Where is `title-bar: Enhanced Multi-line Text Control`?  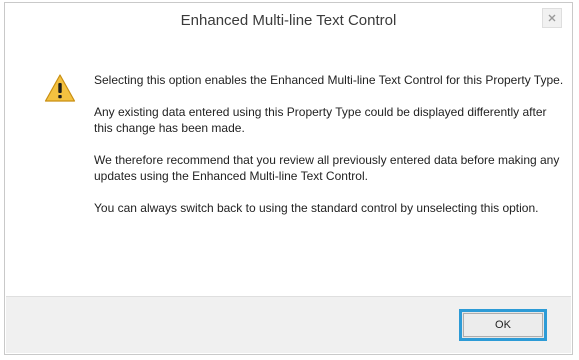
title-bar: Enhanced Multi-line Text Control is located at coordinates (288, 20).